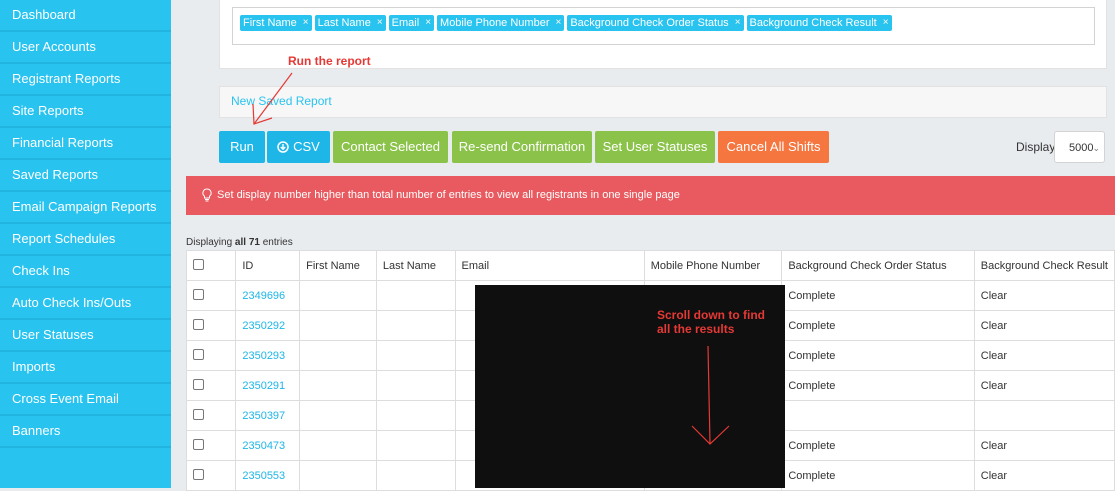  I want to click on new-saved-report-link: New Saved Report, so click(281, 101).